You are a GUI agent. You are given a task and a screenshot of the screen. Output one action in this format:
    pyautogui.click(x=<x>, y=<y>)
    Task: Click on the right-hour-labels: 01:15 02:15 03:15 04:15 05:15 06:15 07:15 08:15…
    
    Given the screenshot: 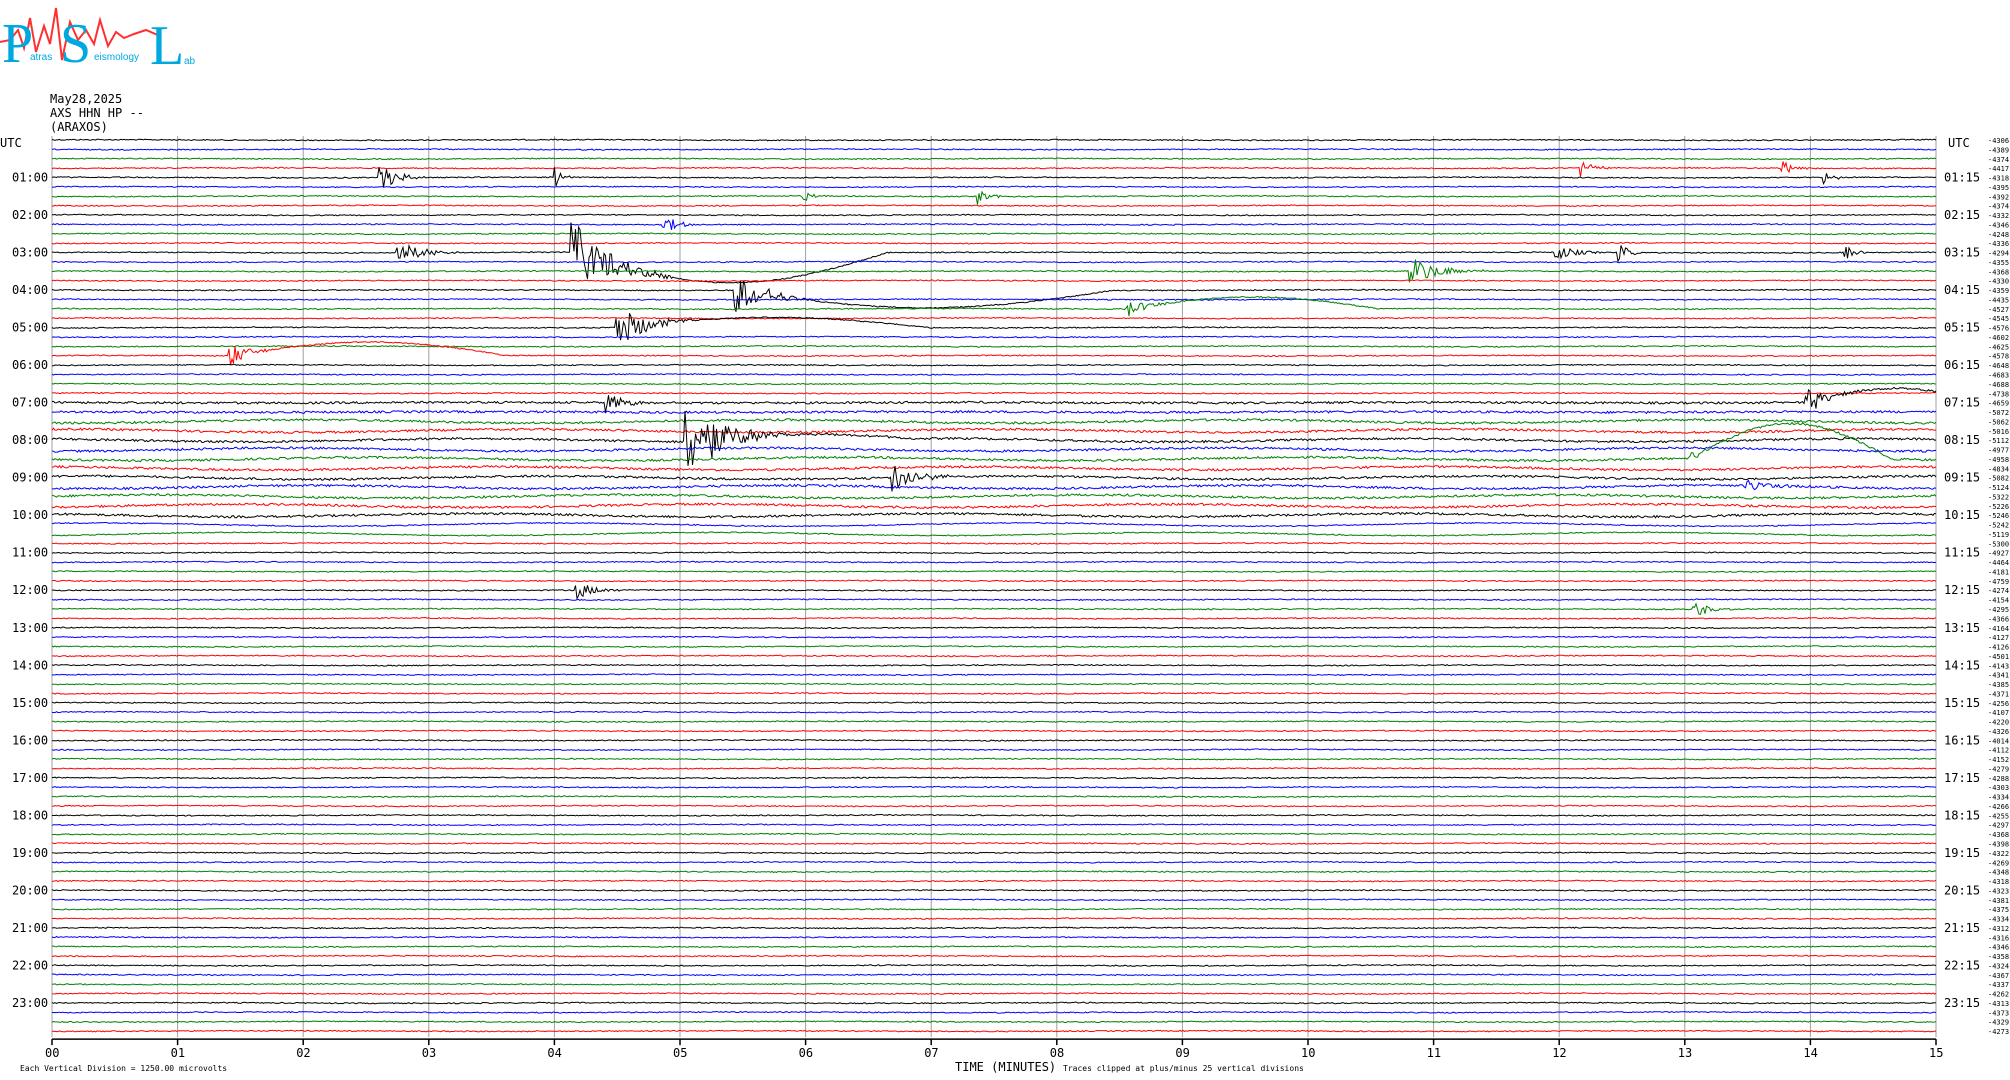 What is the action you would take?
    pyautogui.click(x=1962, y=590)
    